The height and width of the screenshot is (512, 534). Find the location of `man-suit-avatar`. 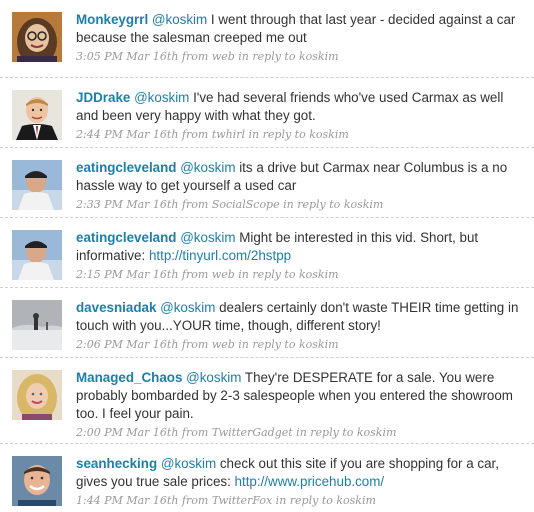

man-suit-avatar is located at coordinates (37, 115).